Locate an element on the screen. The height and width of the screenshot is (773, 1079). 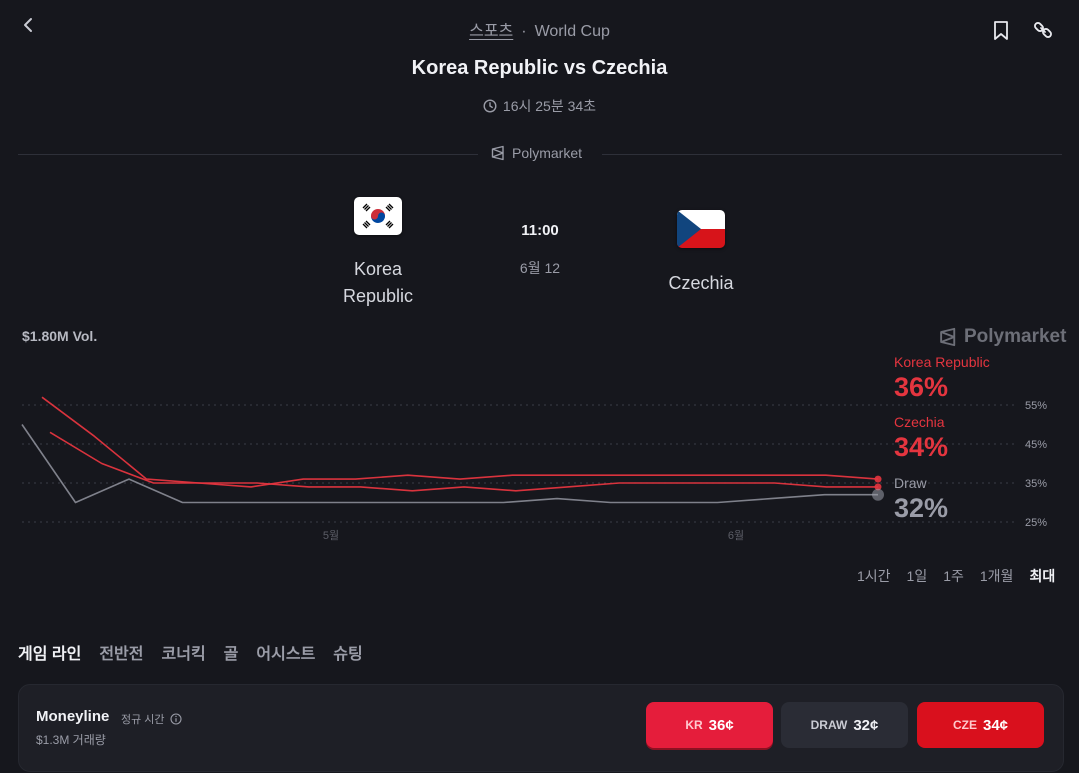
moneyline-volume: $1.3M 거래량 is located at coordinates (71, 740).